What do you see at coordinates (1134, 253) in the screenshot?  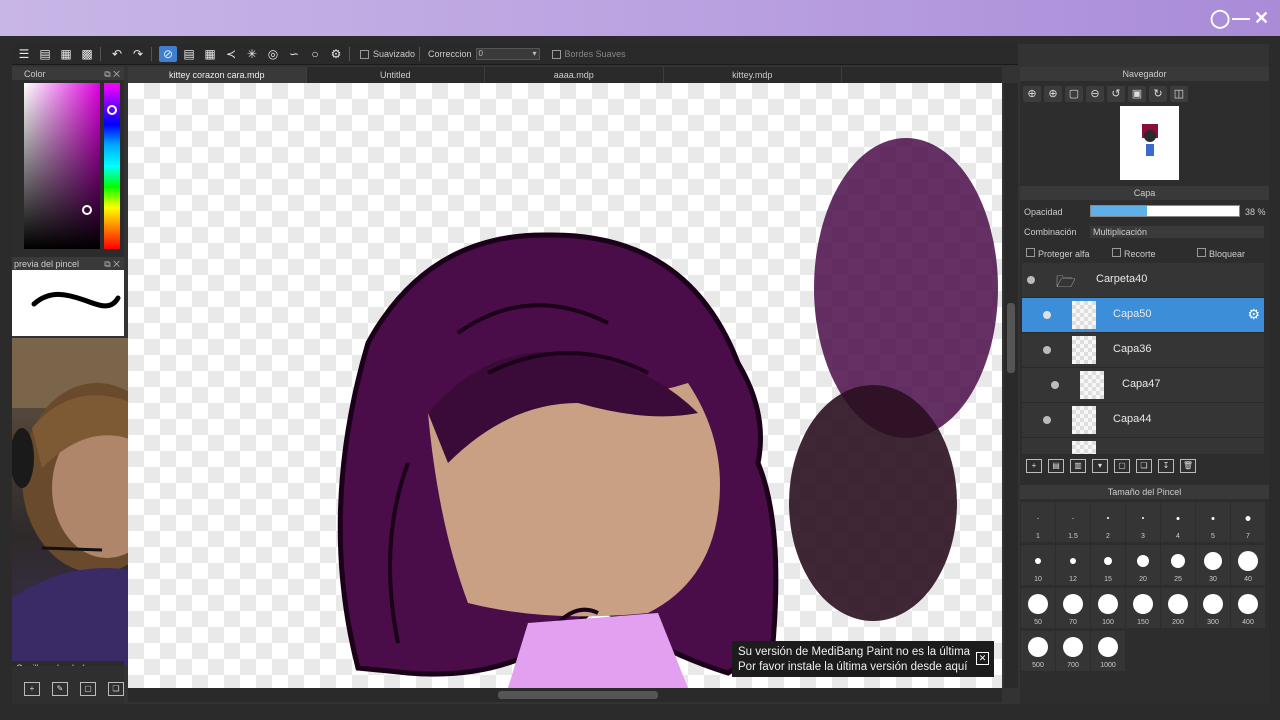 I see `clip-option: Recorte` at bounding box center [1134, 253].